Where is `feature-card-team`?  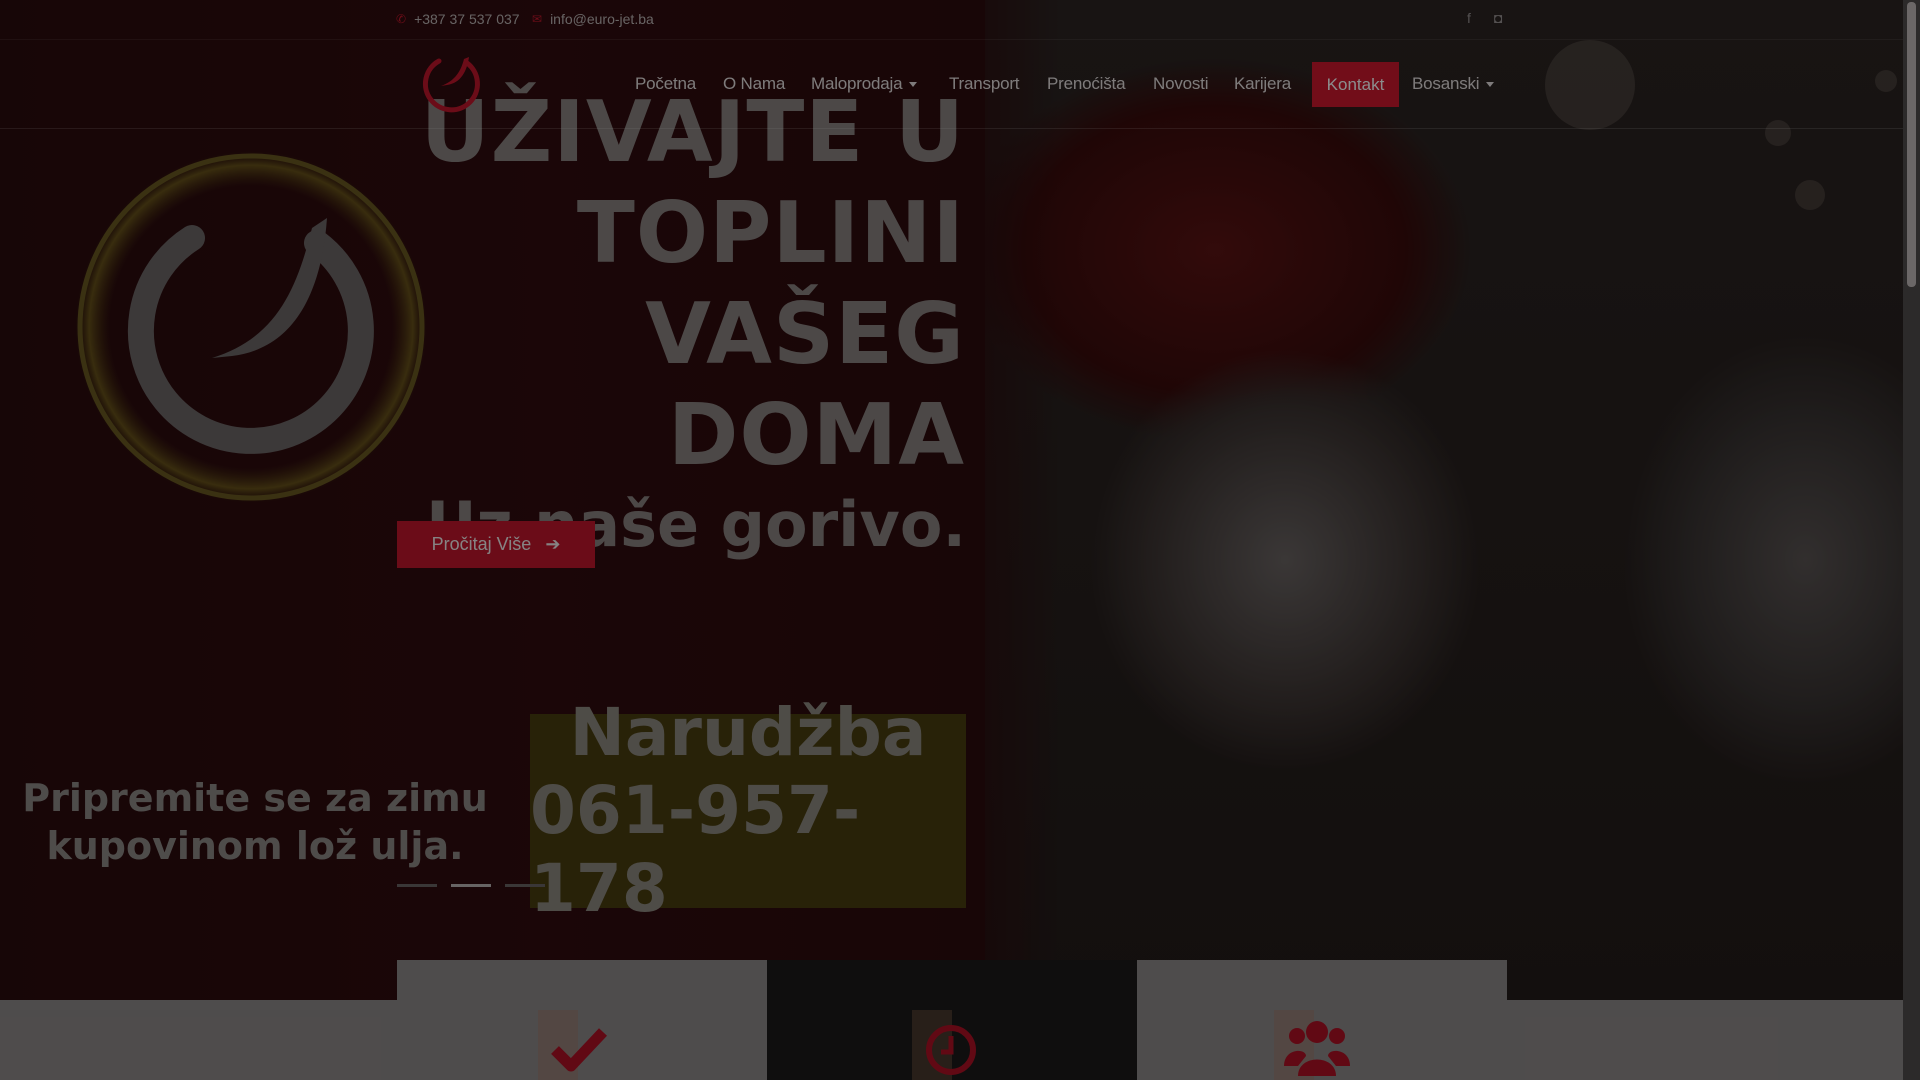 feature-card-team is located at coordinates (1322, 1020).